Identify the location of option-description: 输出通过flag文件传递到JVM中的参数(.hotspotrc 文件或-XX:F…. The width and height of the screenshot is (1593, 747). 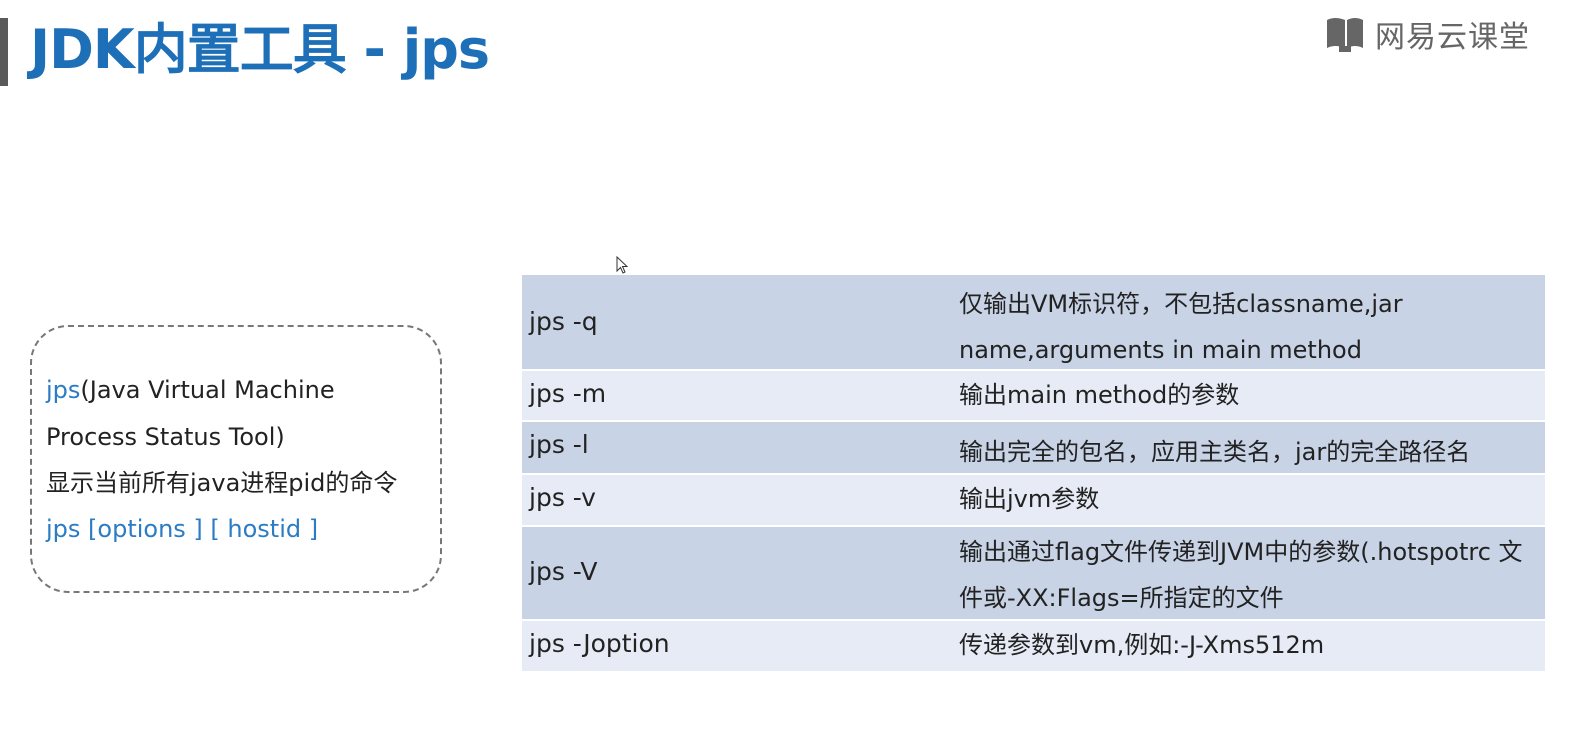
(1241, 575).